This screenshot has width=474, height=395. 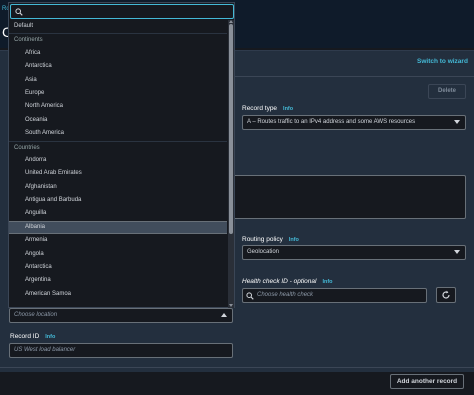 I want to click on record-type-label-text: Record type, so click(x=260, y=108).